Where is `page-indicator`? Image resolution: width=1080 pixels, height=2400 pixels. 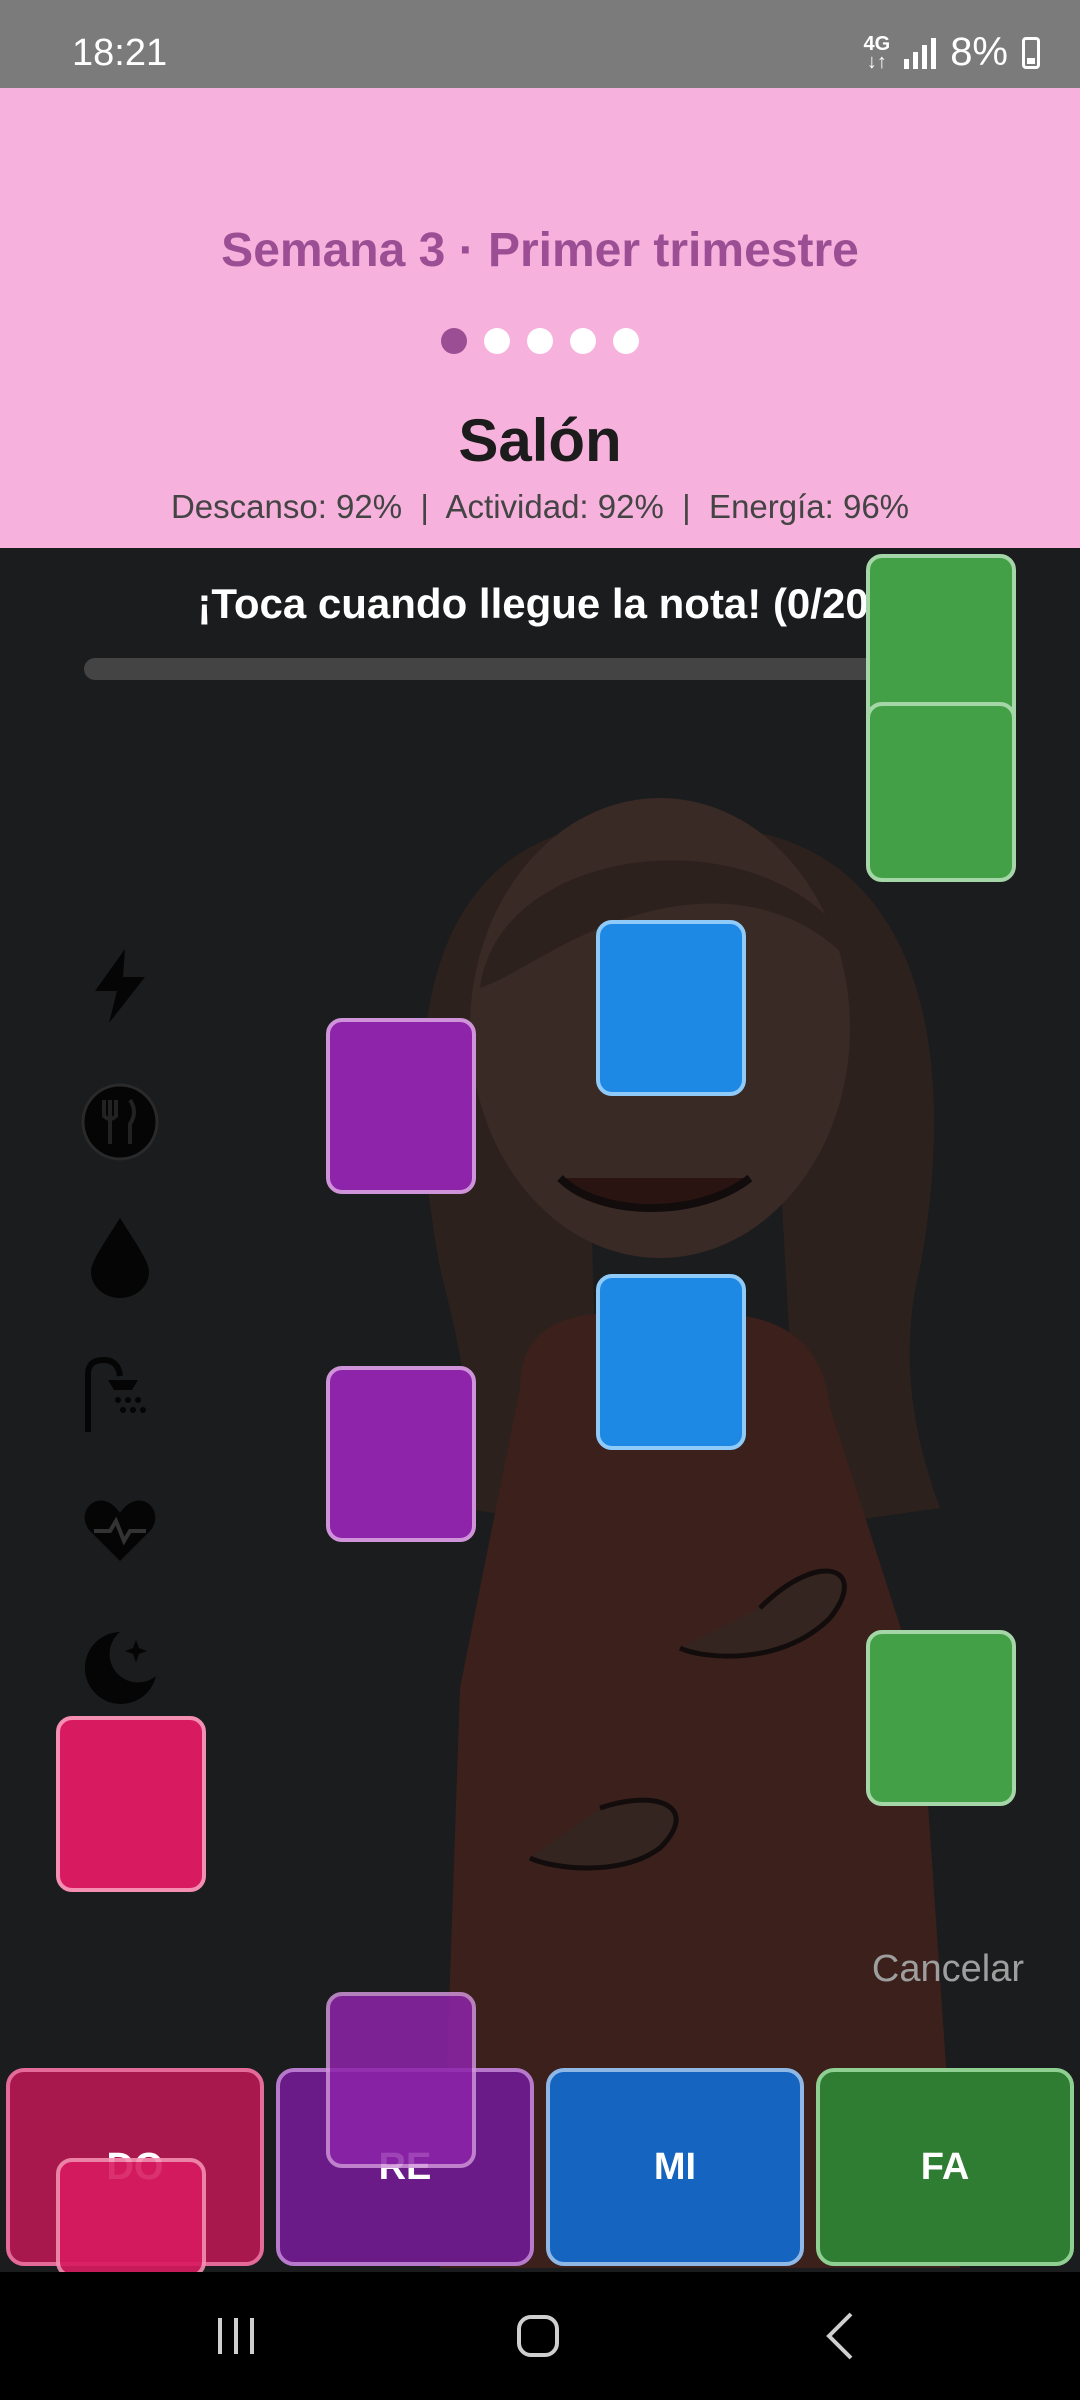
page-indicator is located at coordinates (540, 341).